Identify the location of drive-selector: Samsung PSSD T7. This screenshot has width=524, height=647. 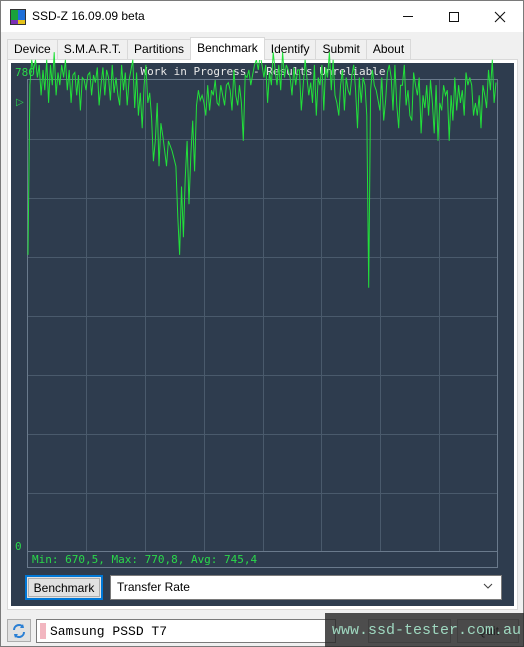
(186, 631).